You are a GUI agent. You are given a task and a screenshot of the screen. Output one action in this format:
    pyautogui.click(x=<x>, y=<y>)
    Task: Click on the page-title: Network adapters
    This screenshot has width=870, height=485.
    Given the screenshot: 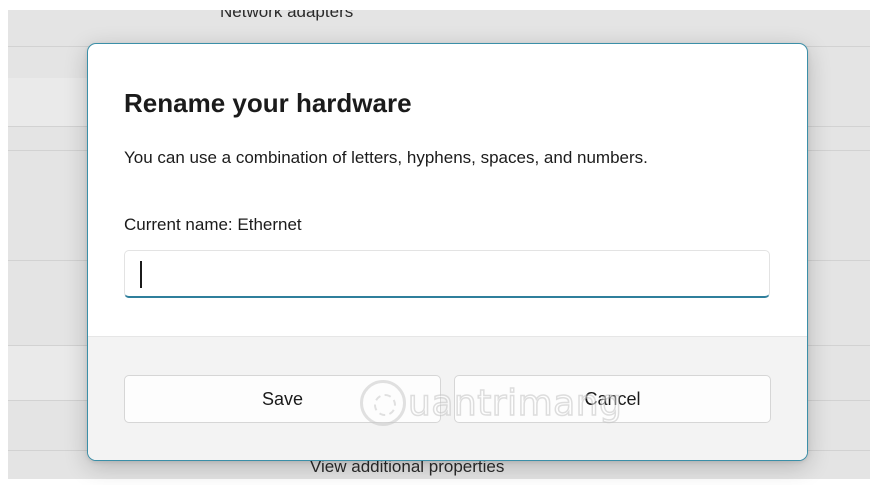 What is the action you would take?
    pyautogui.click(x=287, y=15)
    